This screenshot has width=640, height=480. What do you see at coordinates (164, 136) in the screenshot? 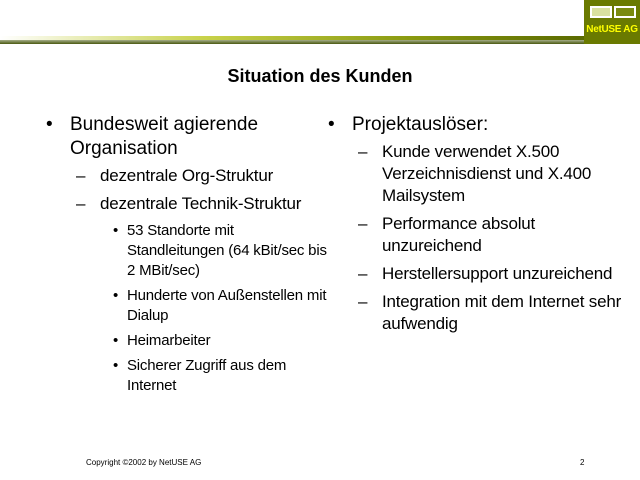
I see `bullet-text: Bundesweit agierende Organisation` at bounding box center [164, 136].